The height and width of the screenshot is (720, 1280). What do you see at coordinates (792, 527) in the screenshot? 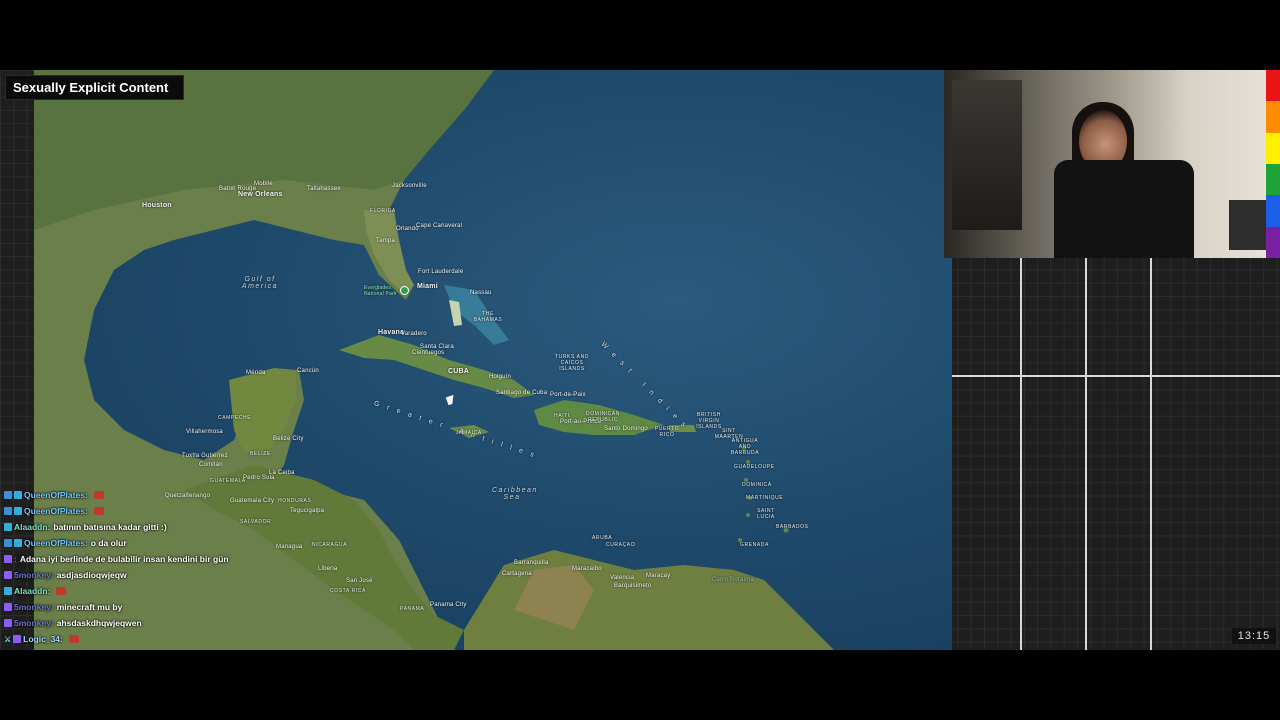
I see `place-label: BARBADOS` at bounding box center [792, 527].